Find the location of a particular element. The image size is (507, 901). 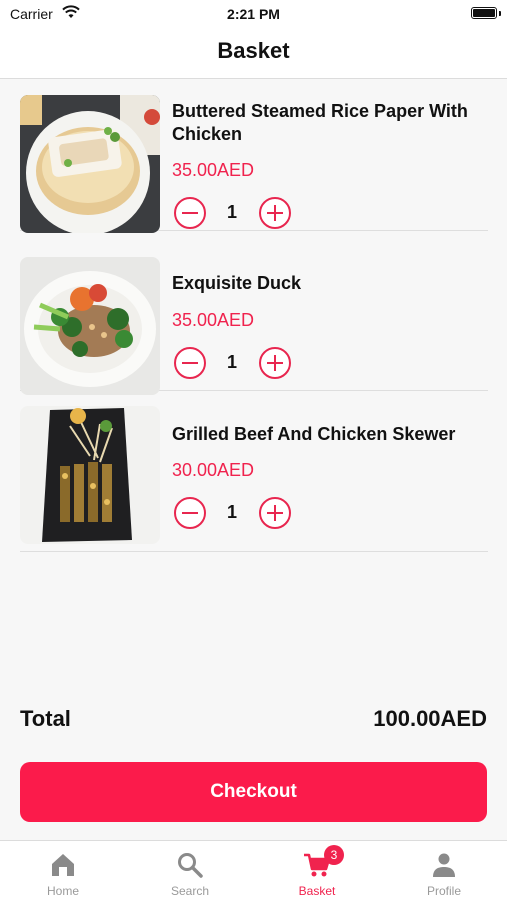

status-bar: Carrier 2:21 PM is located at coordinates (253, 14).